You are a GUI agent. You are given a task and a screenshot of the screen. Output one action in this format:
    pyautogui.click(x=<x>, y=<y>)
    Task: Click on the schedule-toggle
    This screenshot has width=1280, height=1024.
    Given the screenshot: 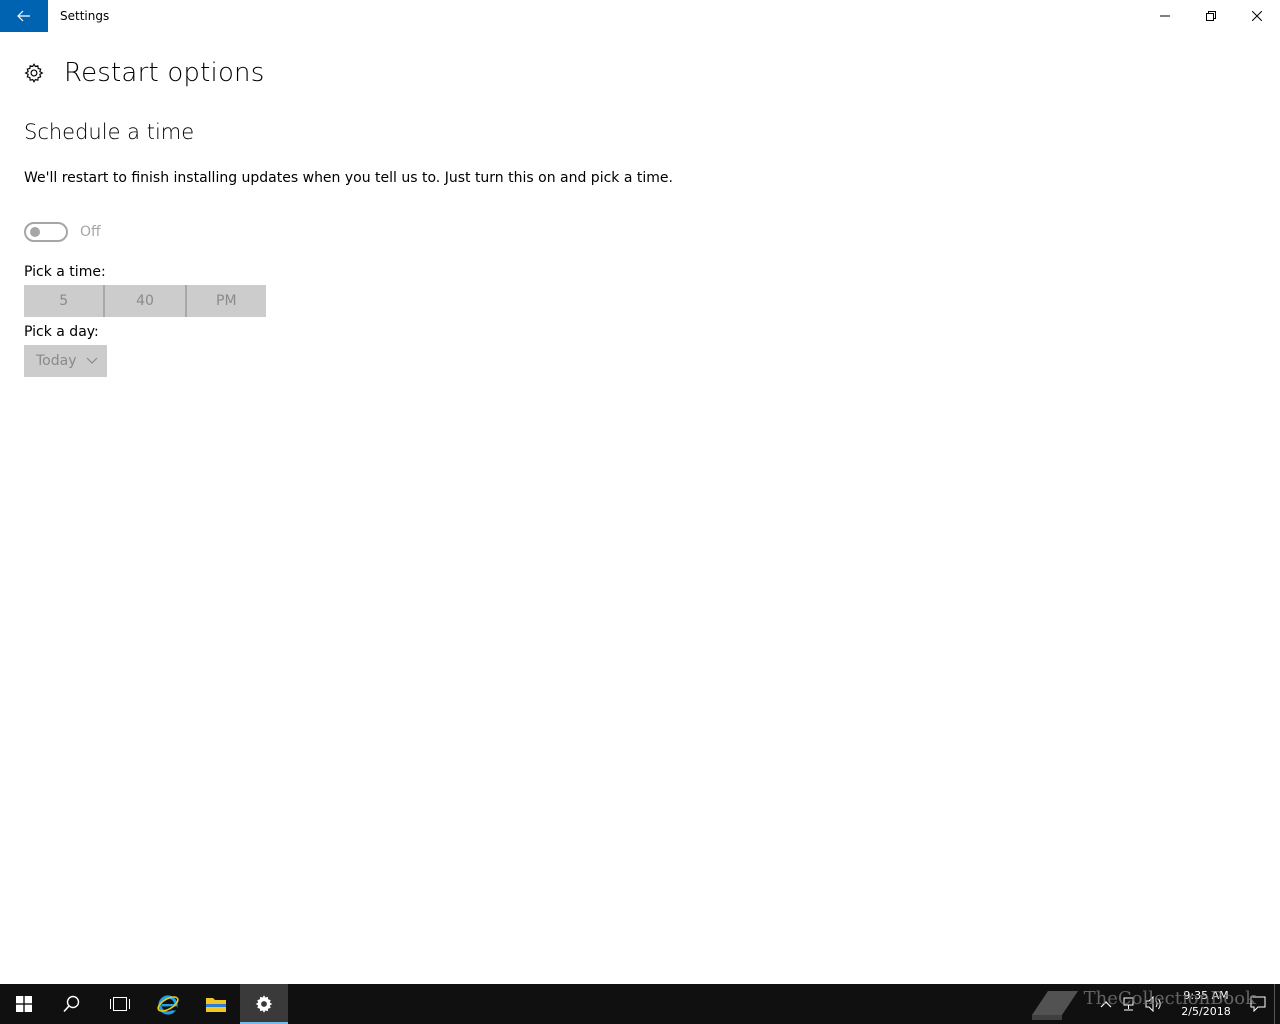 What is the action you would take?
    pyautogui.click(x=46, y=232)
    